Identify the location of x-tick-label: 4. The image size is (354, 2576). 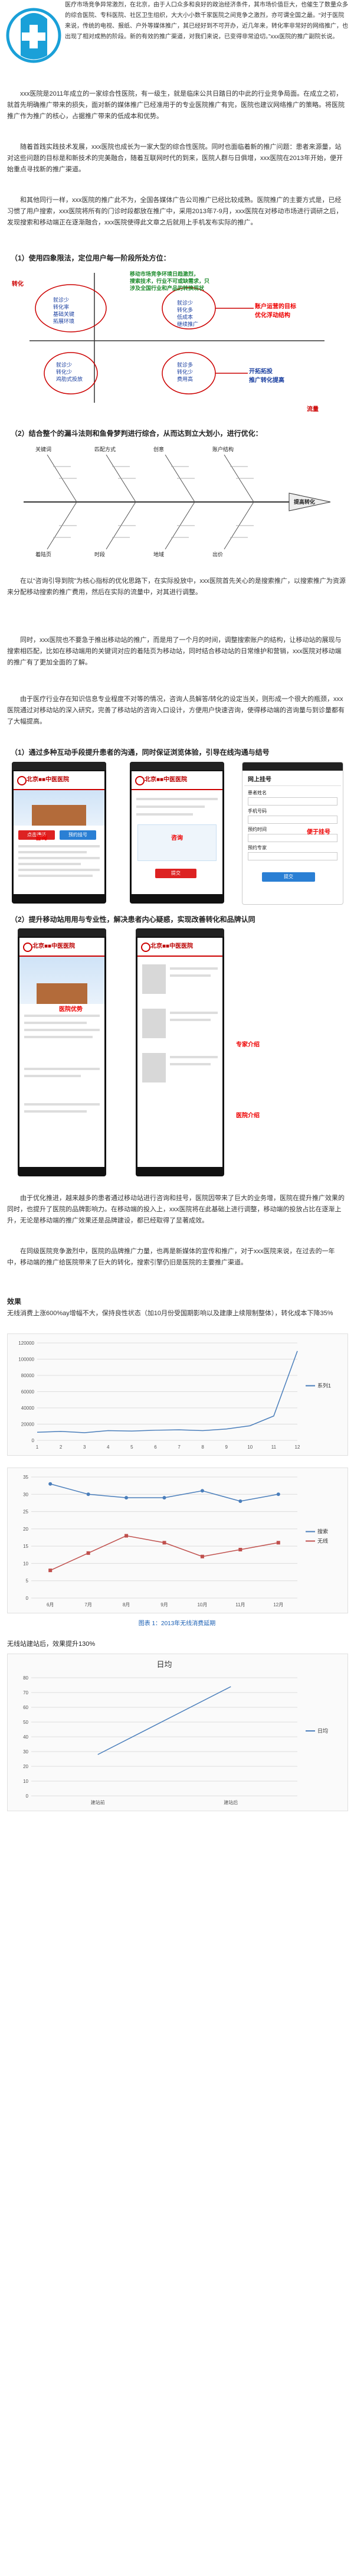
(108, 1447).